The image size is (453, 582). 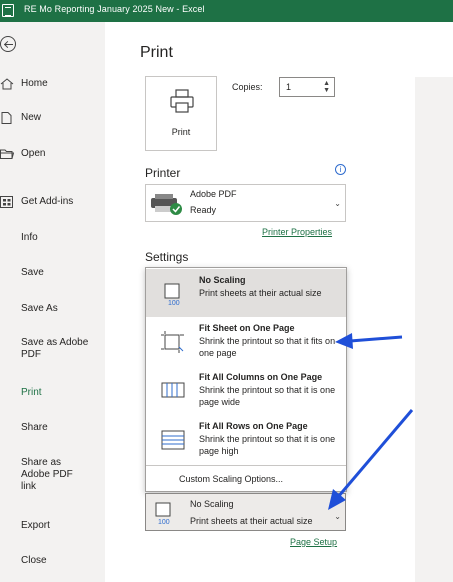 I want to click on copies-label: Copies:, so click(x=247, y=87).